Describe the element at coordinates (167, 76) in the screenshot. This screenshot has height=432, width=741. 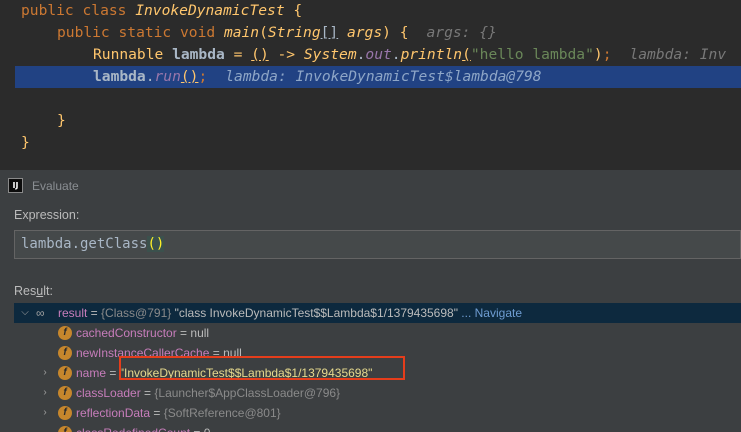
I see `method-run: run` at that location.